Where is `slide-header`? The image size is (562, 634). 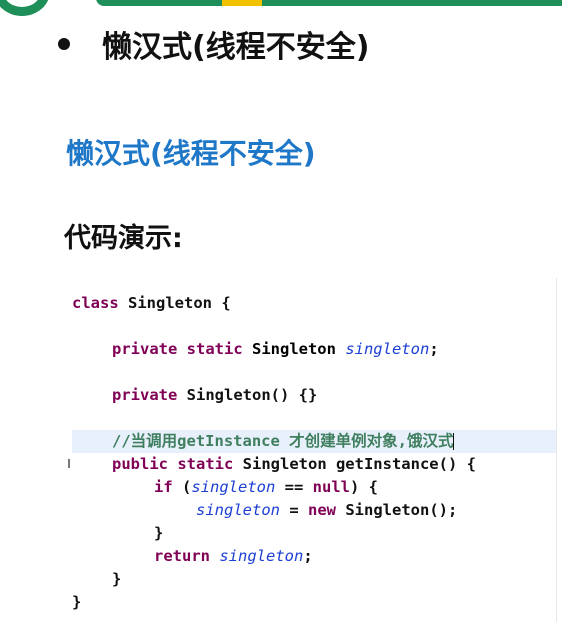
slide-header is located at coordinates (281, 8).